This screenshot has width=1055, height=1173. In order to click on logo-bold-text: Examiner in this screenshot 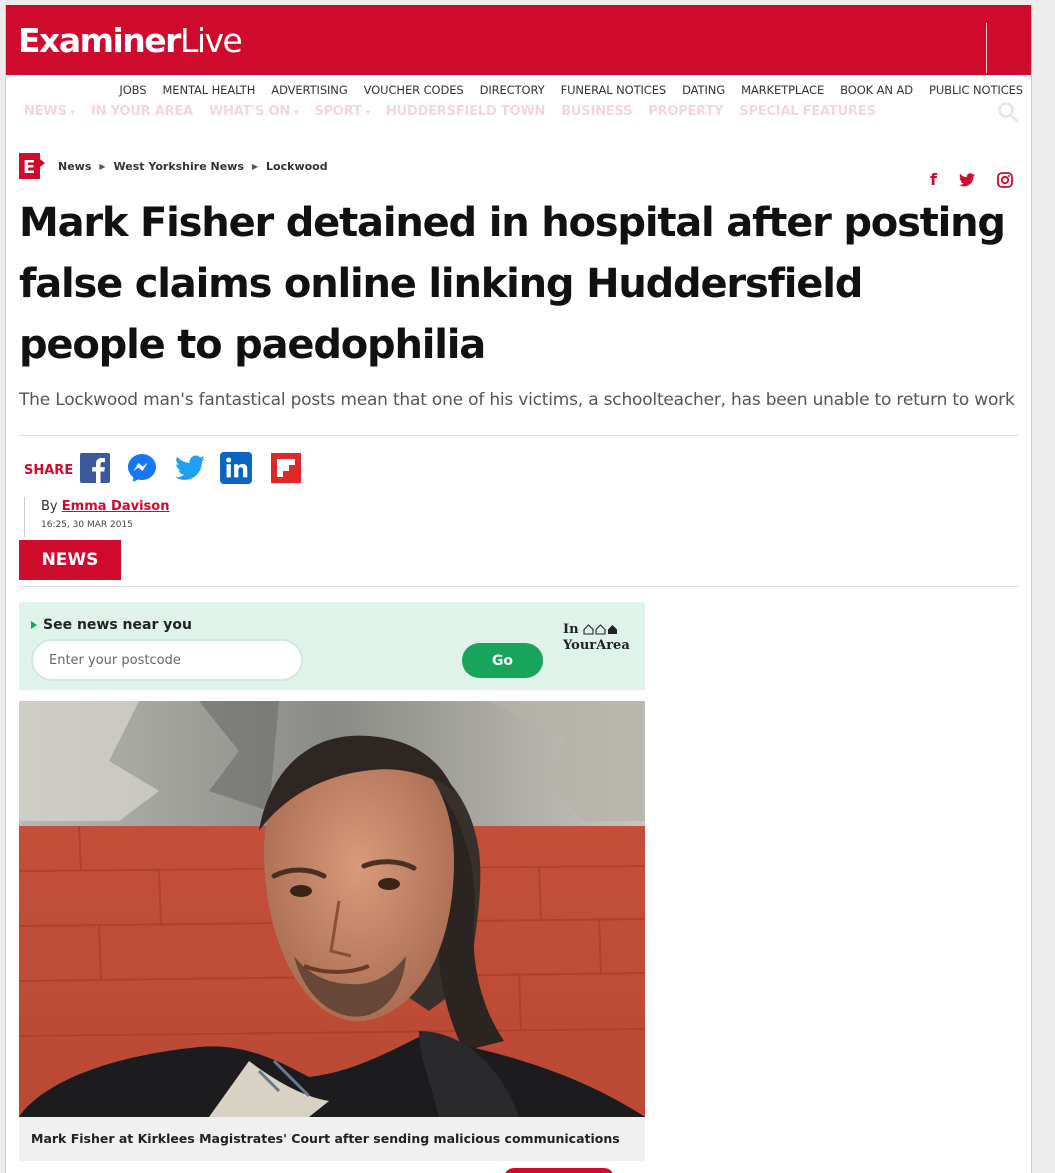, I will do `click(99, 40)`.